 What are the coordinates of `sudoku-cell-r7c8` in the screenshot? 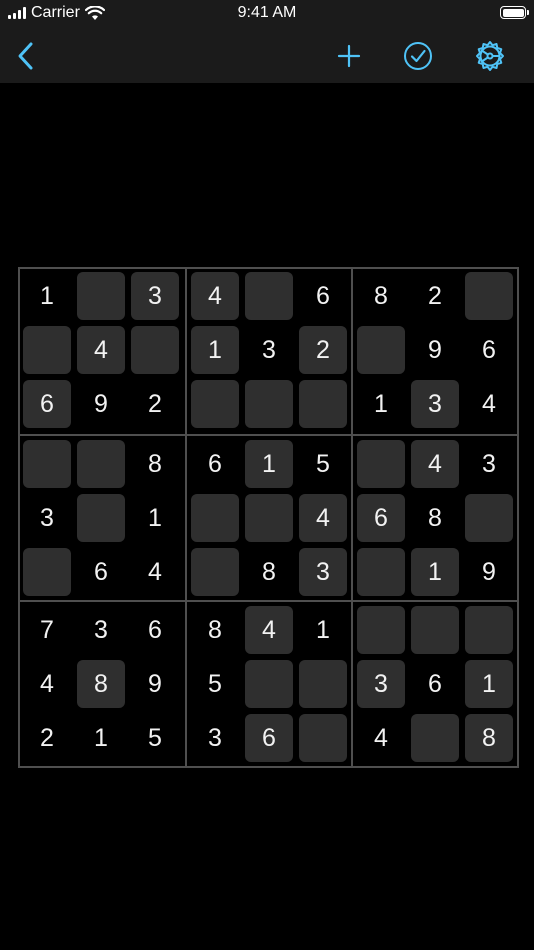 It's located at (435, 630).